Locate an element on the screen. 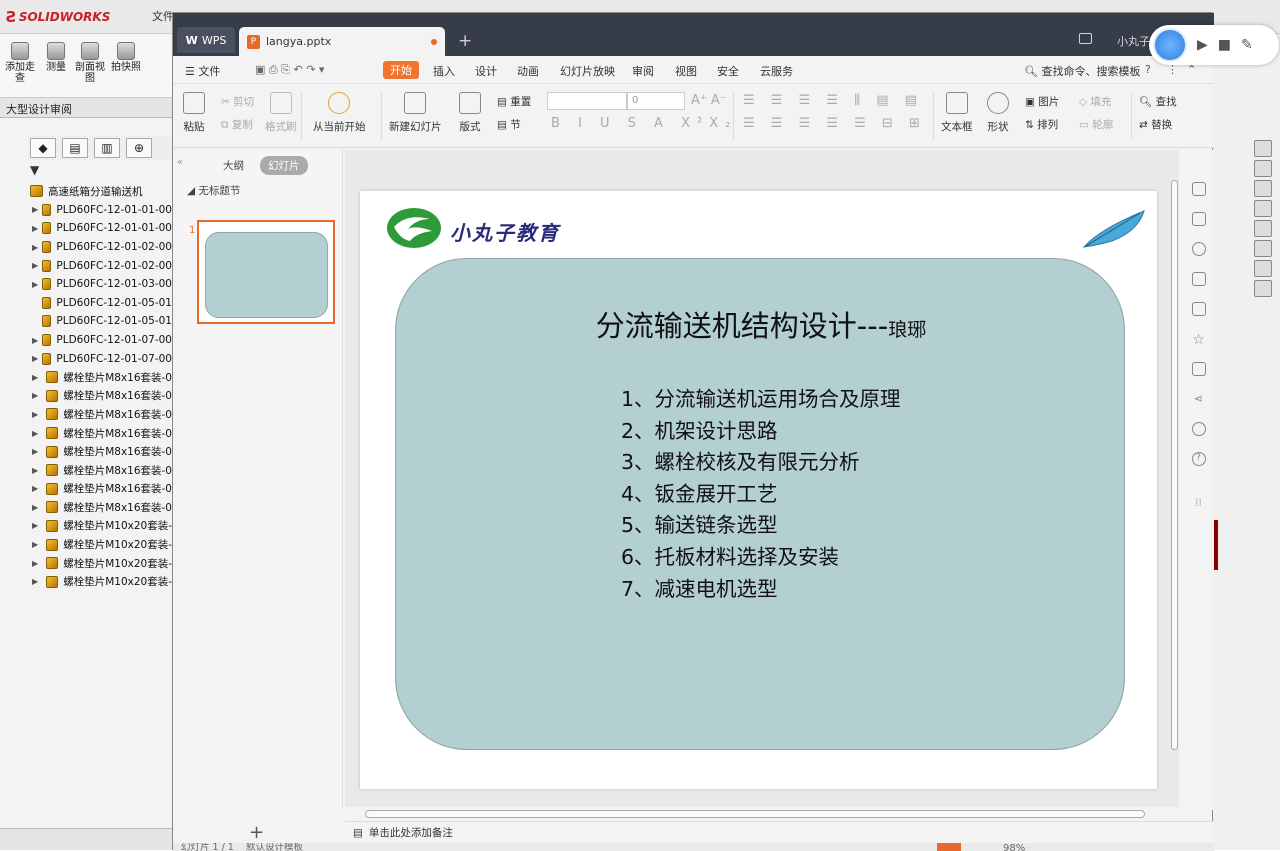 This screenshot has height=851, width=1280. shape-panel-icon is located at coordinates (1198, 249).